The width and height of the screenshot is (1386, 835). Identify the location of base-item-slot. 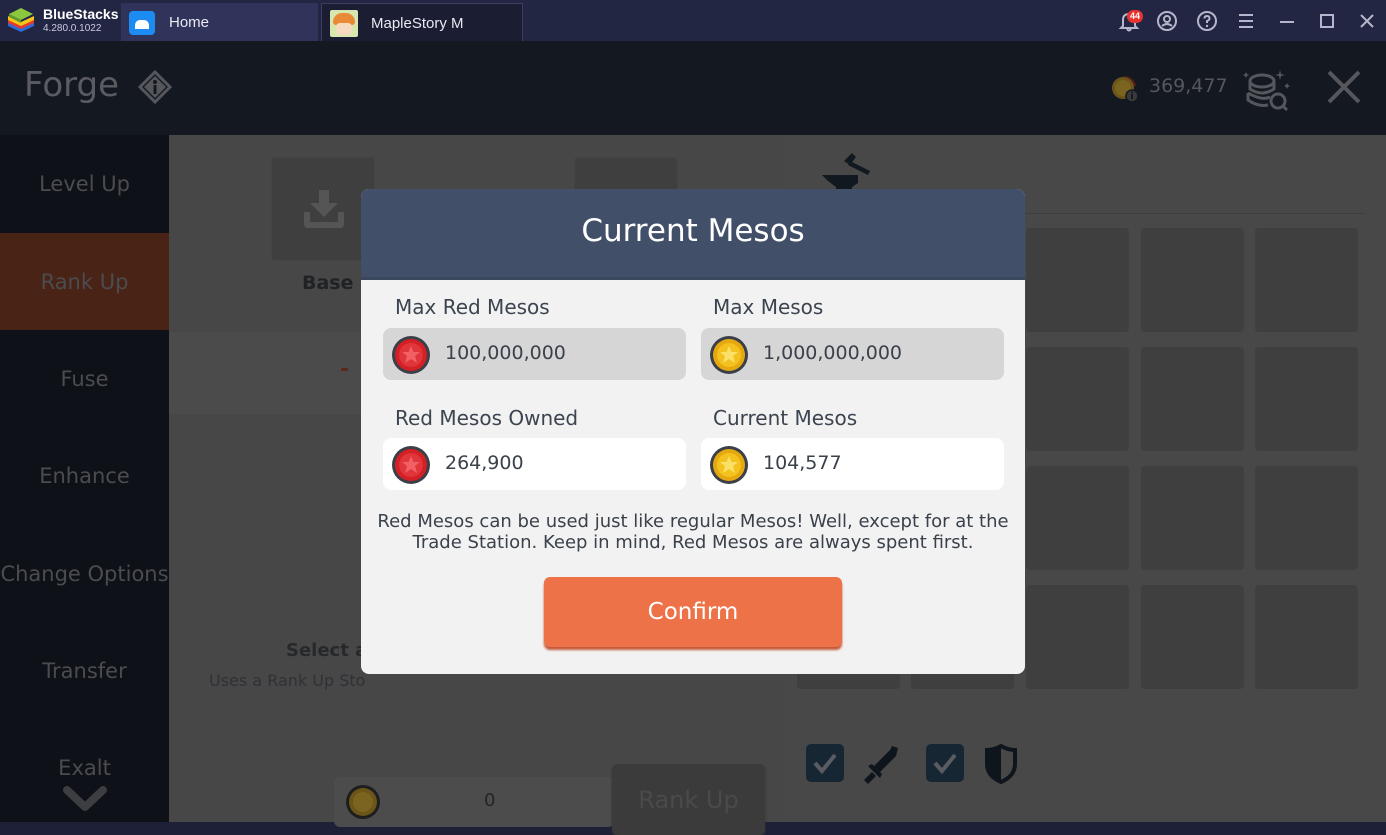
(323, 209).